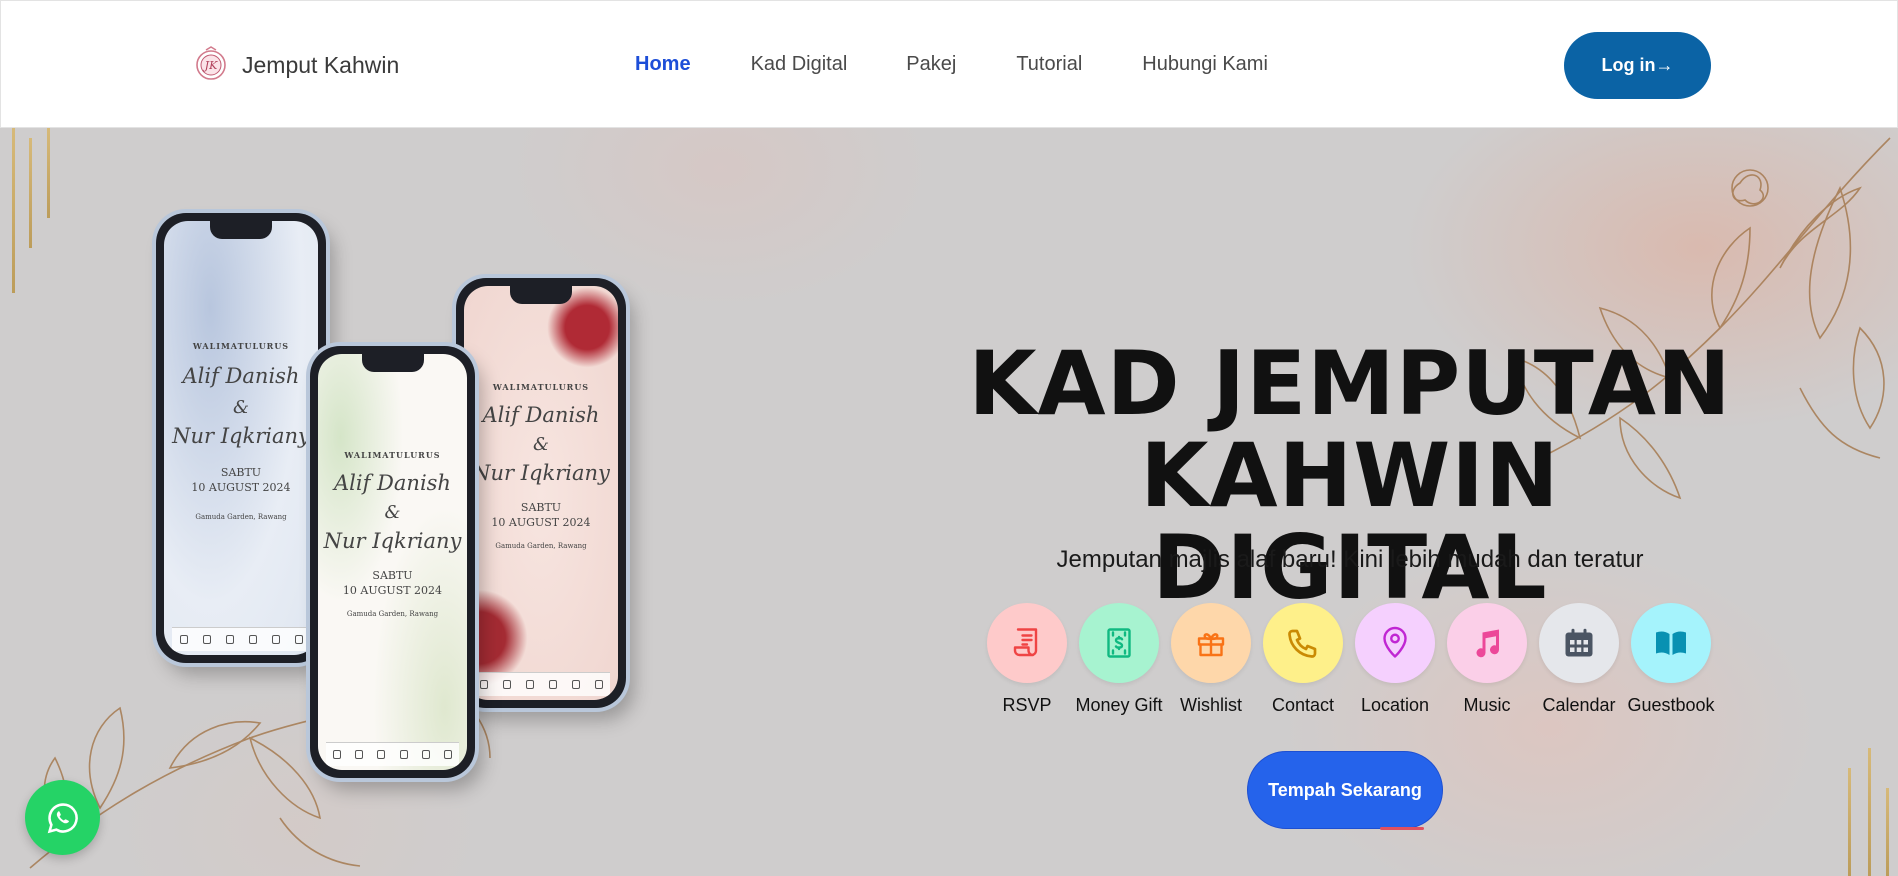  I want to click on feature-wishlist: Wishlist, so click(1211, 659).